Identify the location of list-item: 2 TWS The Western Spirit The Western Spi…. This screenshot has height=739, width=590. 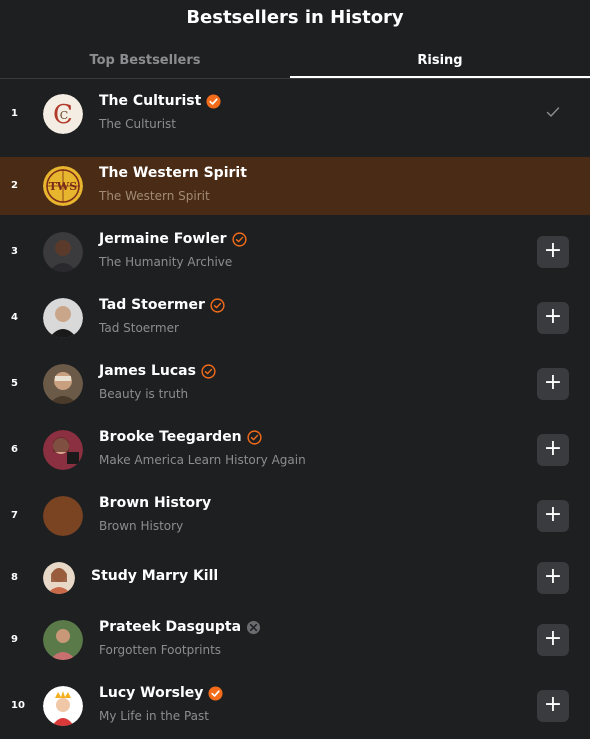
(295, 186).